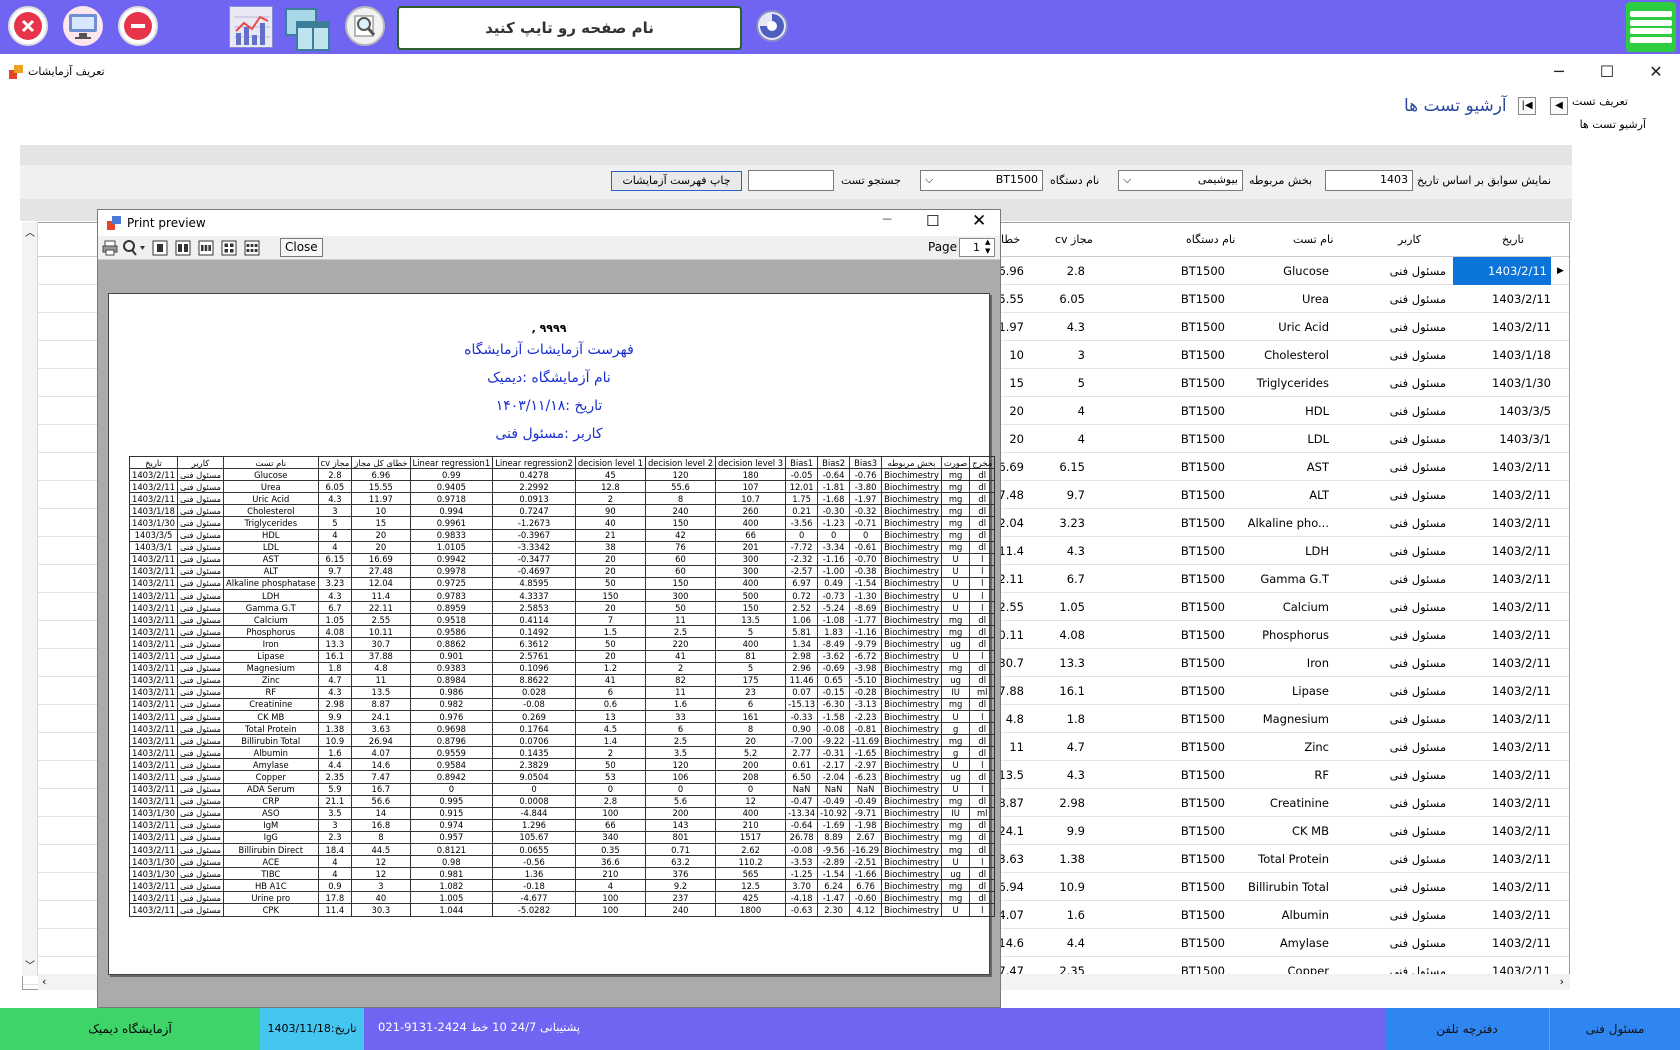 The width and height of the screenshot is (1680, 1050). Describe the element at coordinates (1513, 239) in the screenshot. I see `col-date: تاریخ` at that location.